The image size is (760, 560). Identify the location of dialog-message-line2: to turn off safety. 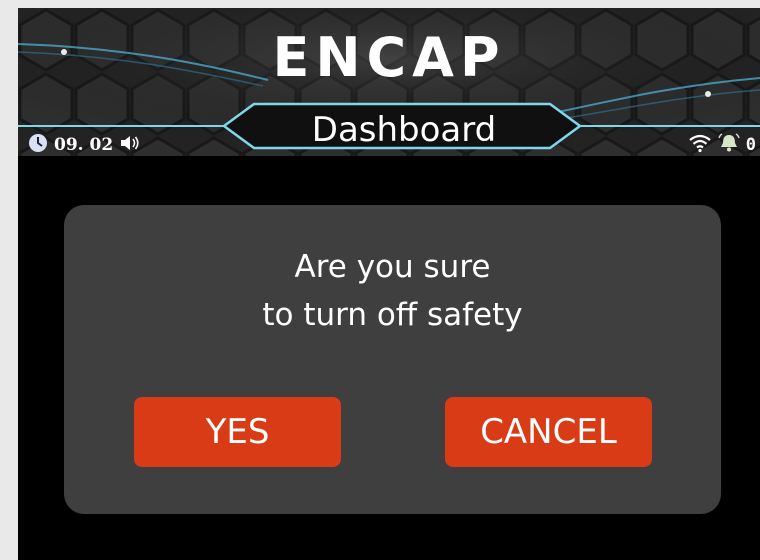
(392, 315).